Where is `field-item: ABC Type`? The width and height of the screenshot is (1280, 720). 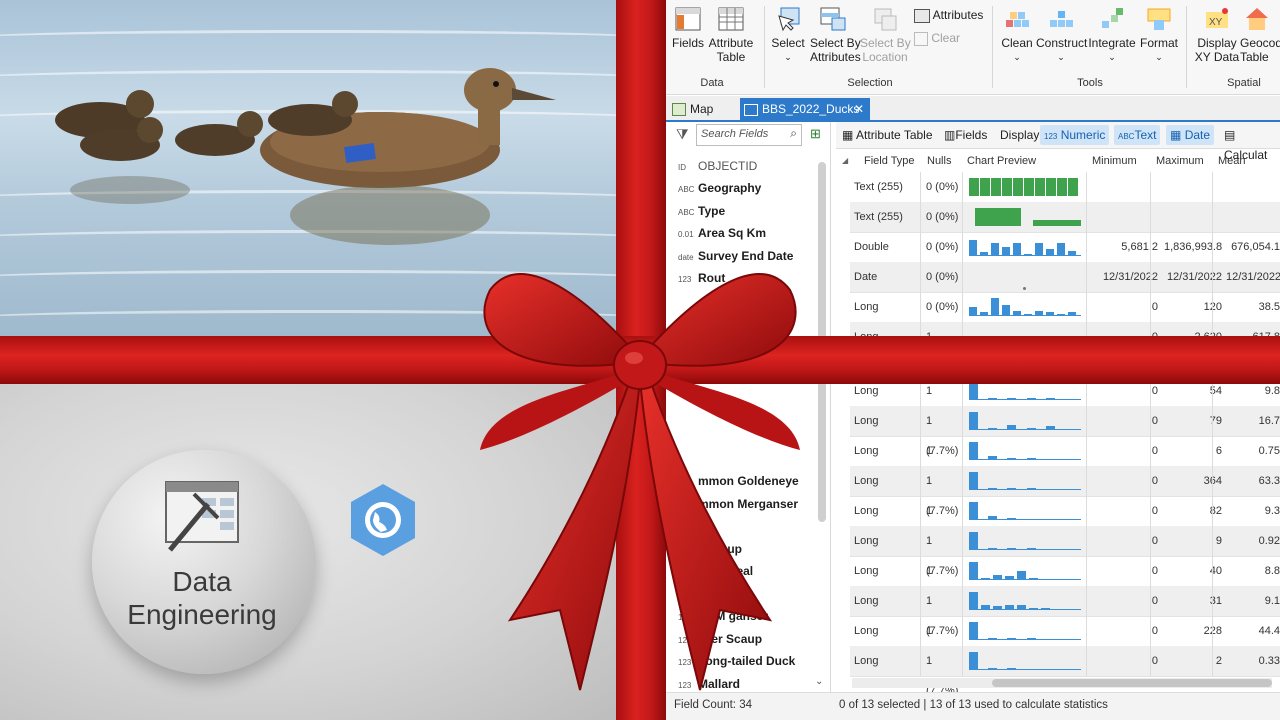
field-item: ABC Type is located at coordinates (701, 211).